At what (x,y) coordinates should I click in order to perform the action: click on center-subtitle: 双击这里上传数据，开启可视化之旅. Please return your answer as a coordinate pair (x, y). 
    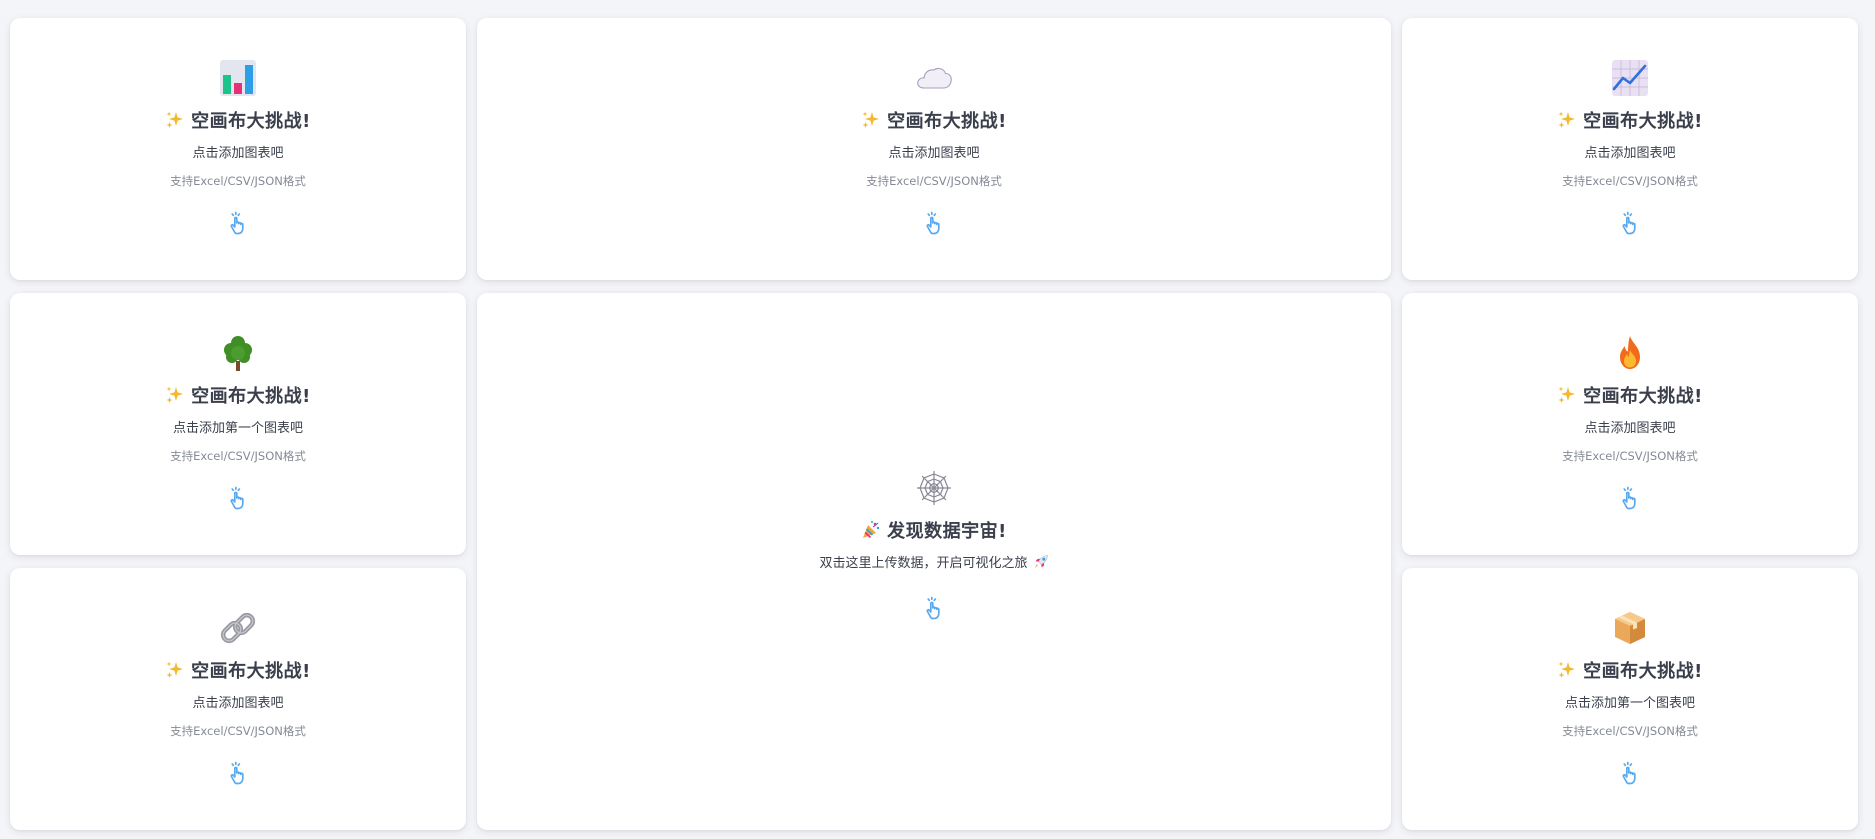
    Looking at the image, I should click on (923, 563).